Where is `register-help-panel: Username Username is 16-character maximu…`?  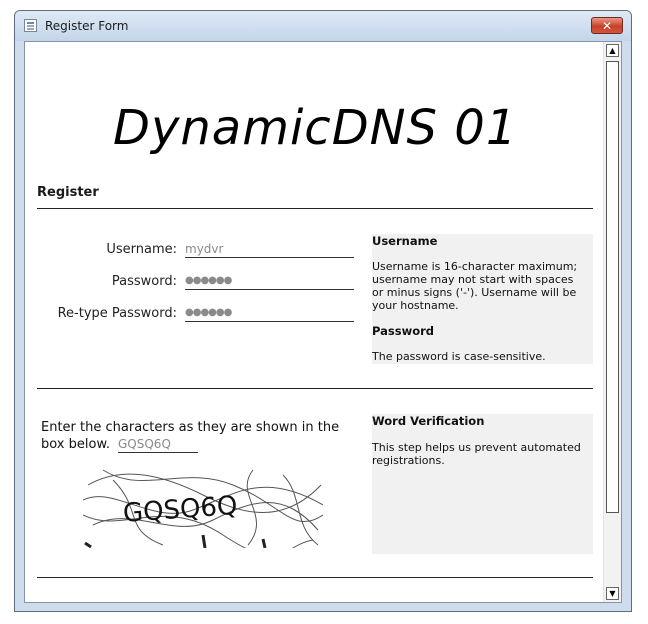 register-help-panel: Username Username is 16-character maximu… is located at coordinates (482, 299).